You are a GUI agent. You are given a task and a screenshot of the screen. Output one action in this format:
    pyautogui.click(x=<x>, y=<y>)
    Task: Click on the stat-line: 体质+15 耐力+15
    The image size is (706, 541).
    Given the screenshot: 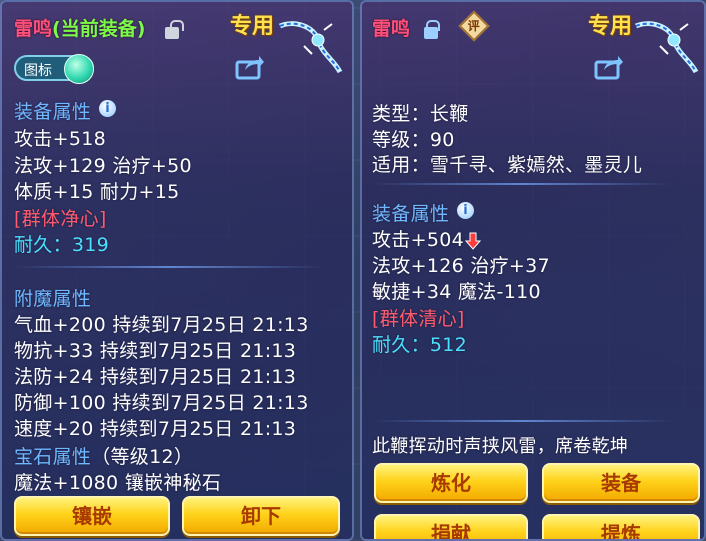 What is the action you would take?
    pyautogui.click(x=97, y=192)
    